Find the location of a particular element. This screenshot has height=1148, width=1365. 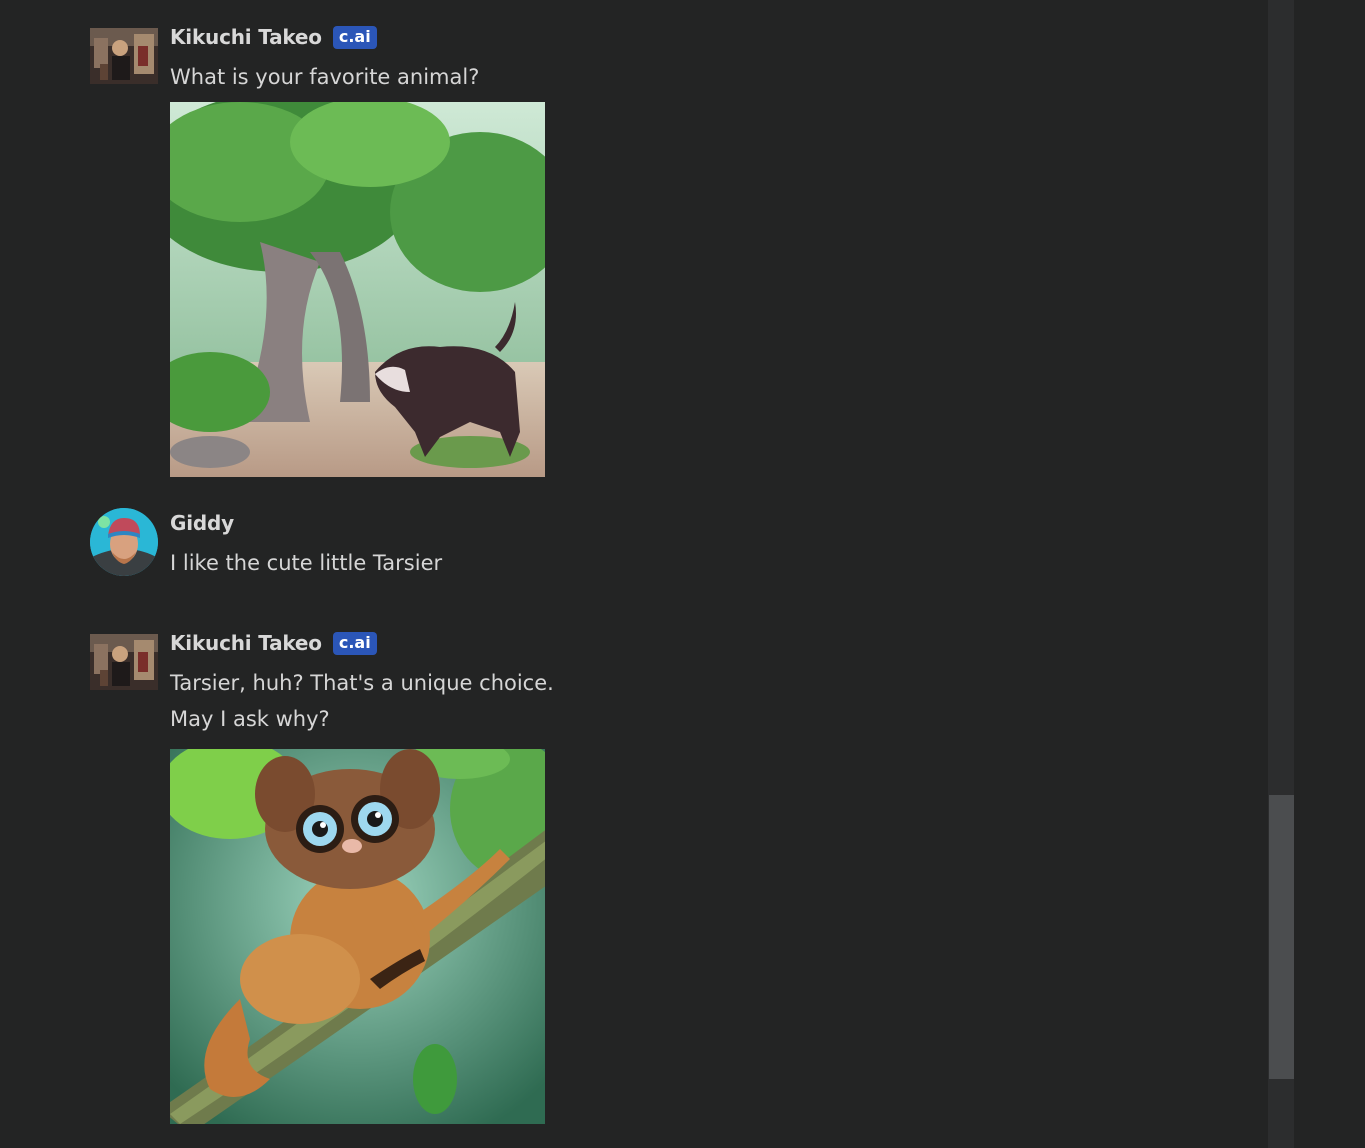

message-line: Tarsier, huh? That's a unique choice. is located at coordinates (362, 683).